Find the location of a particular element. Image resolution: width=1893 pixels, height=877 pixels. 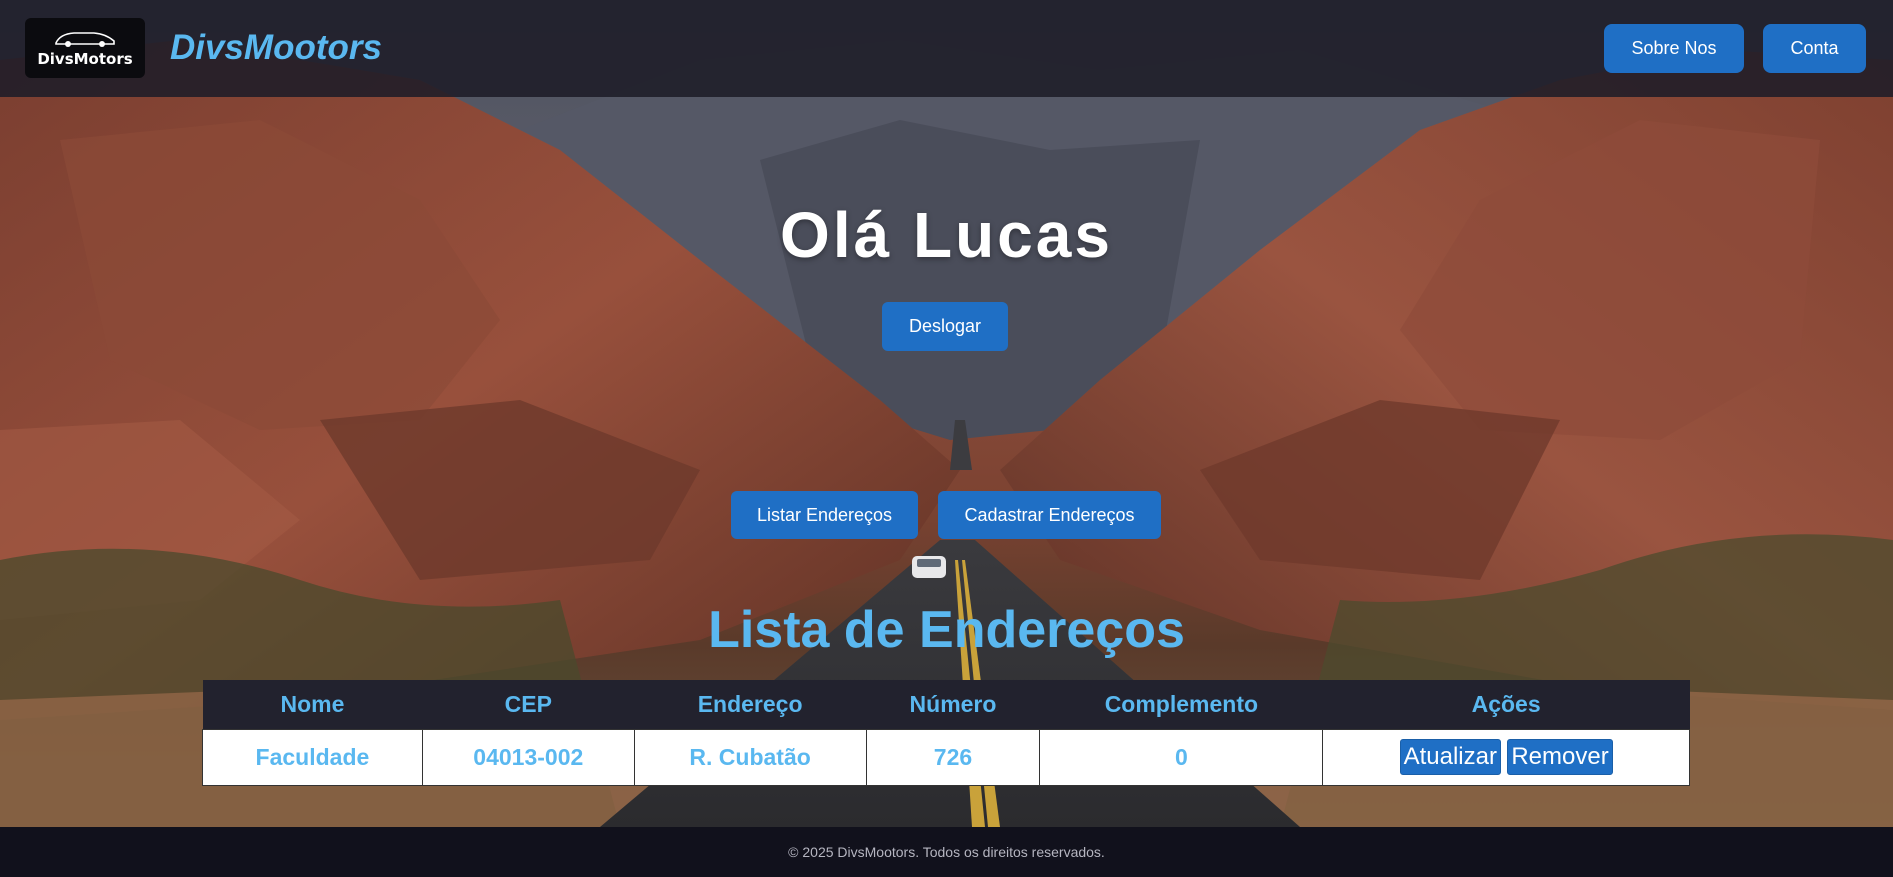

logo: DivsMotors is located at coordinates (85, 48).